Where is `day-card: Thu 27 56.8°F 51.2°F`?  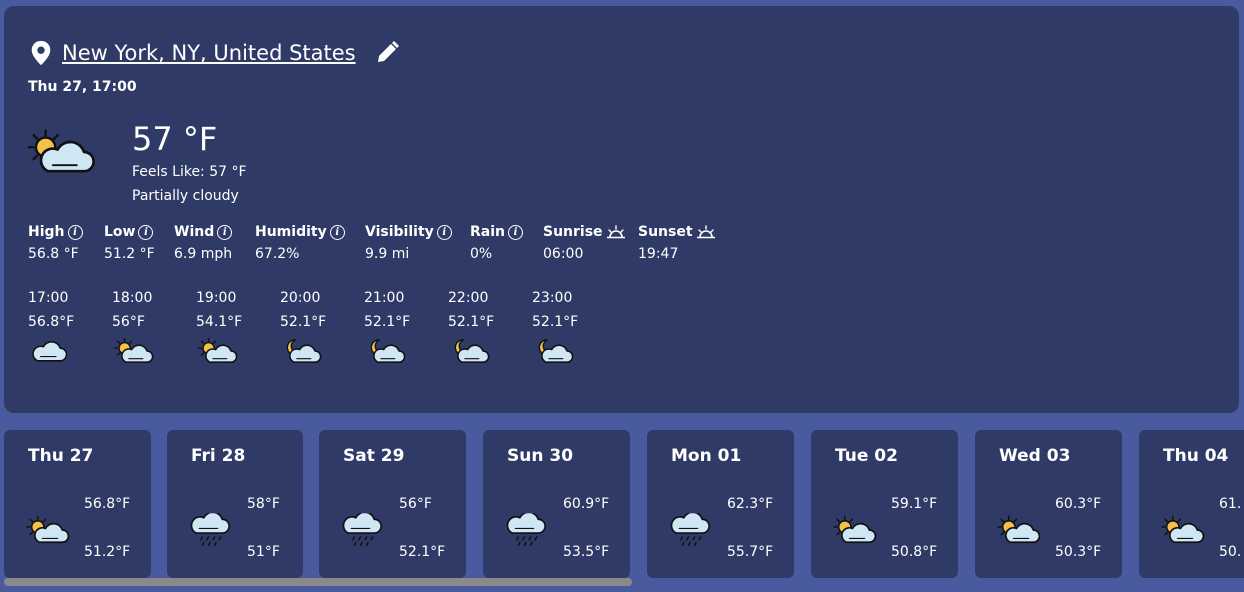 day-card: Thu 27 56.8°F 51.2°F is located at coordinates (77, 504).